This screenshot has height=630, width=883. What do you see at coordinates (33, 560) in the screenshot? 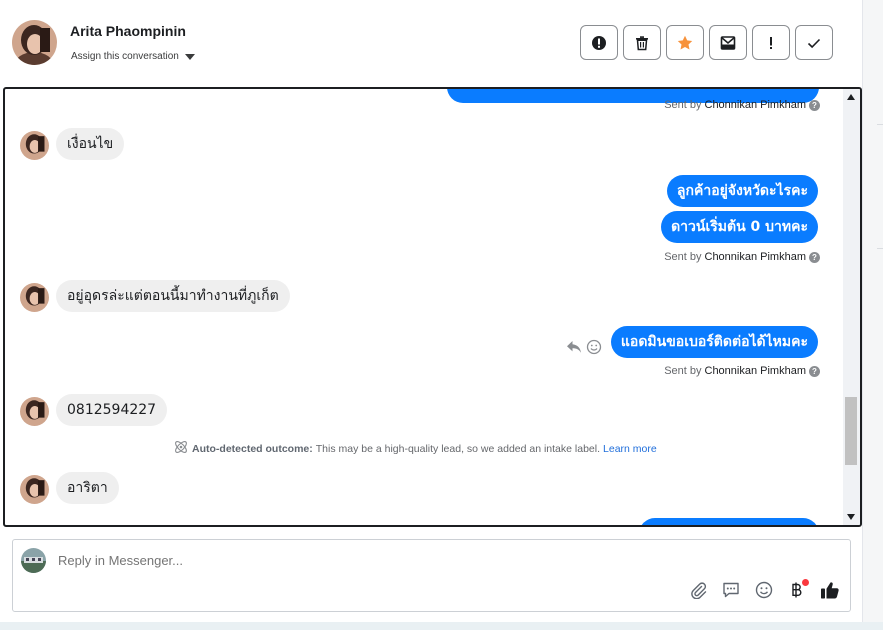
I see `page-avatar` at bounding box center [33, 560].